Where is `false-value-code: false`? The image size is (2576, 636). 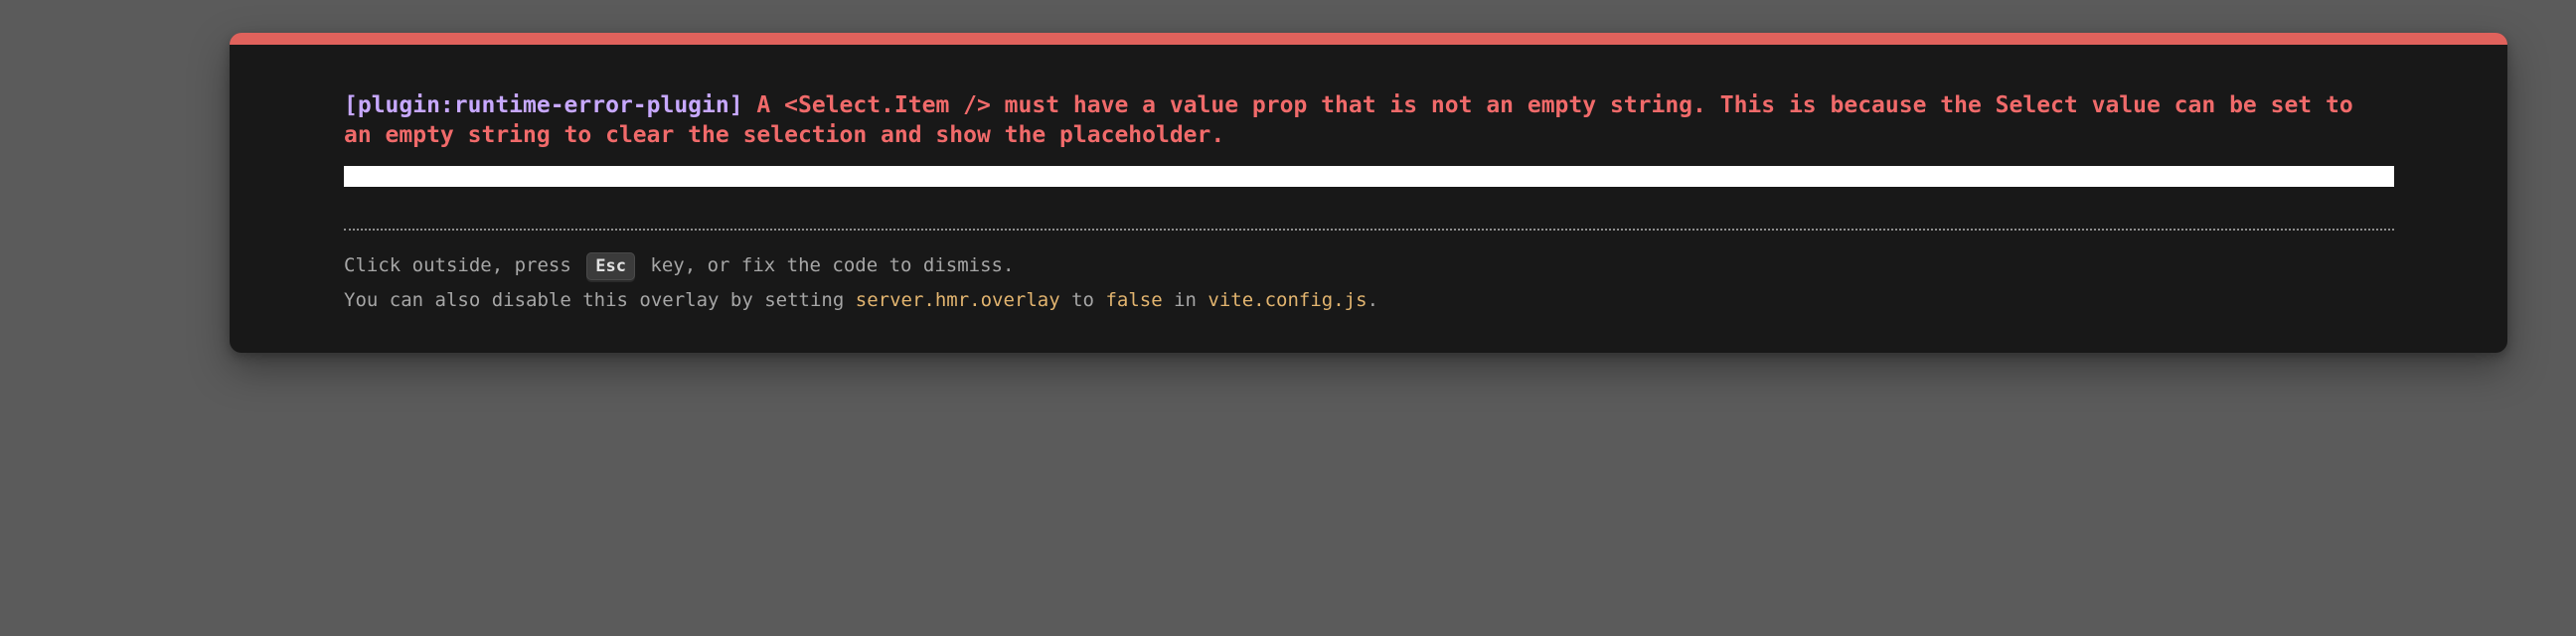 false-value-code: false is located at coordinates (1134, 300).